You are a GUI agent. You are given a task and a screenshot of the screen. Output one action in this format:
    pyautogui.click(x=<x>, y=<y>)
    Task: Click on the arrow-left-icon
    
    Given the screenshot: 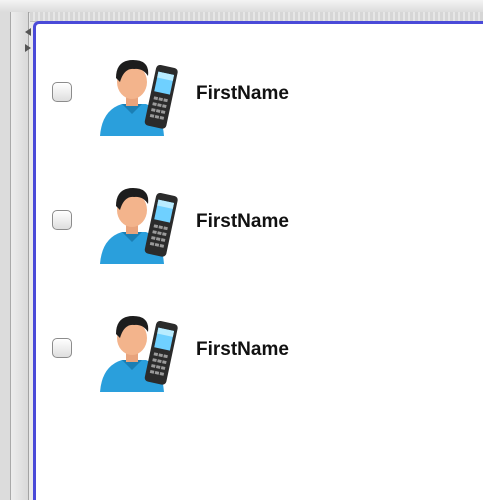 What is the action you would take?
    pyautogui.click(x=28, y=32)
    